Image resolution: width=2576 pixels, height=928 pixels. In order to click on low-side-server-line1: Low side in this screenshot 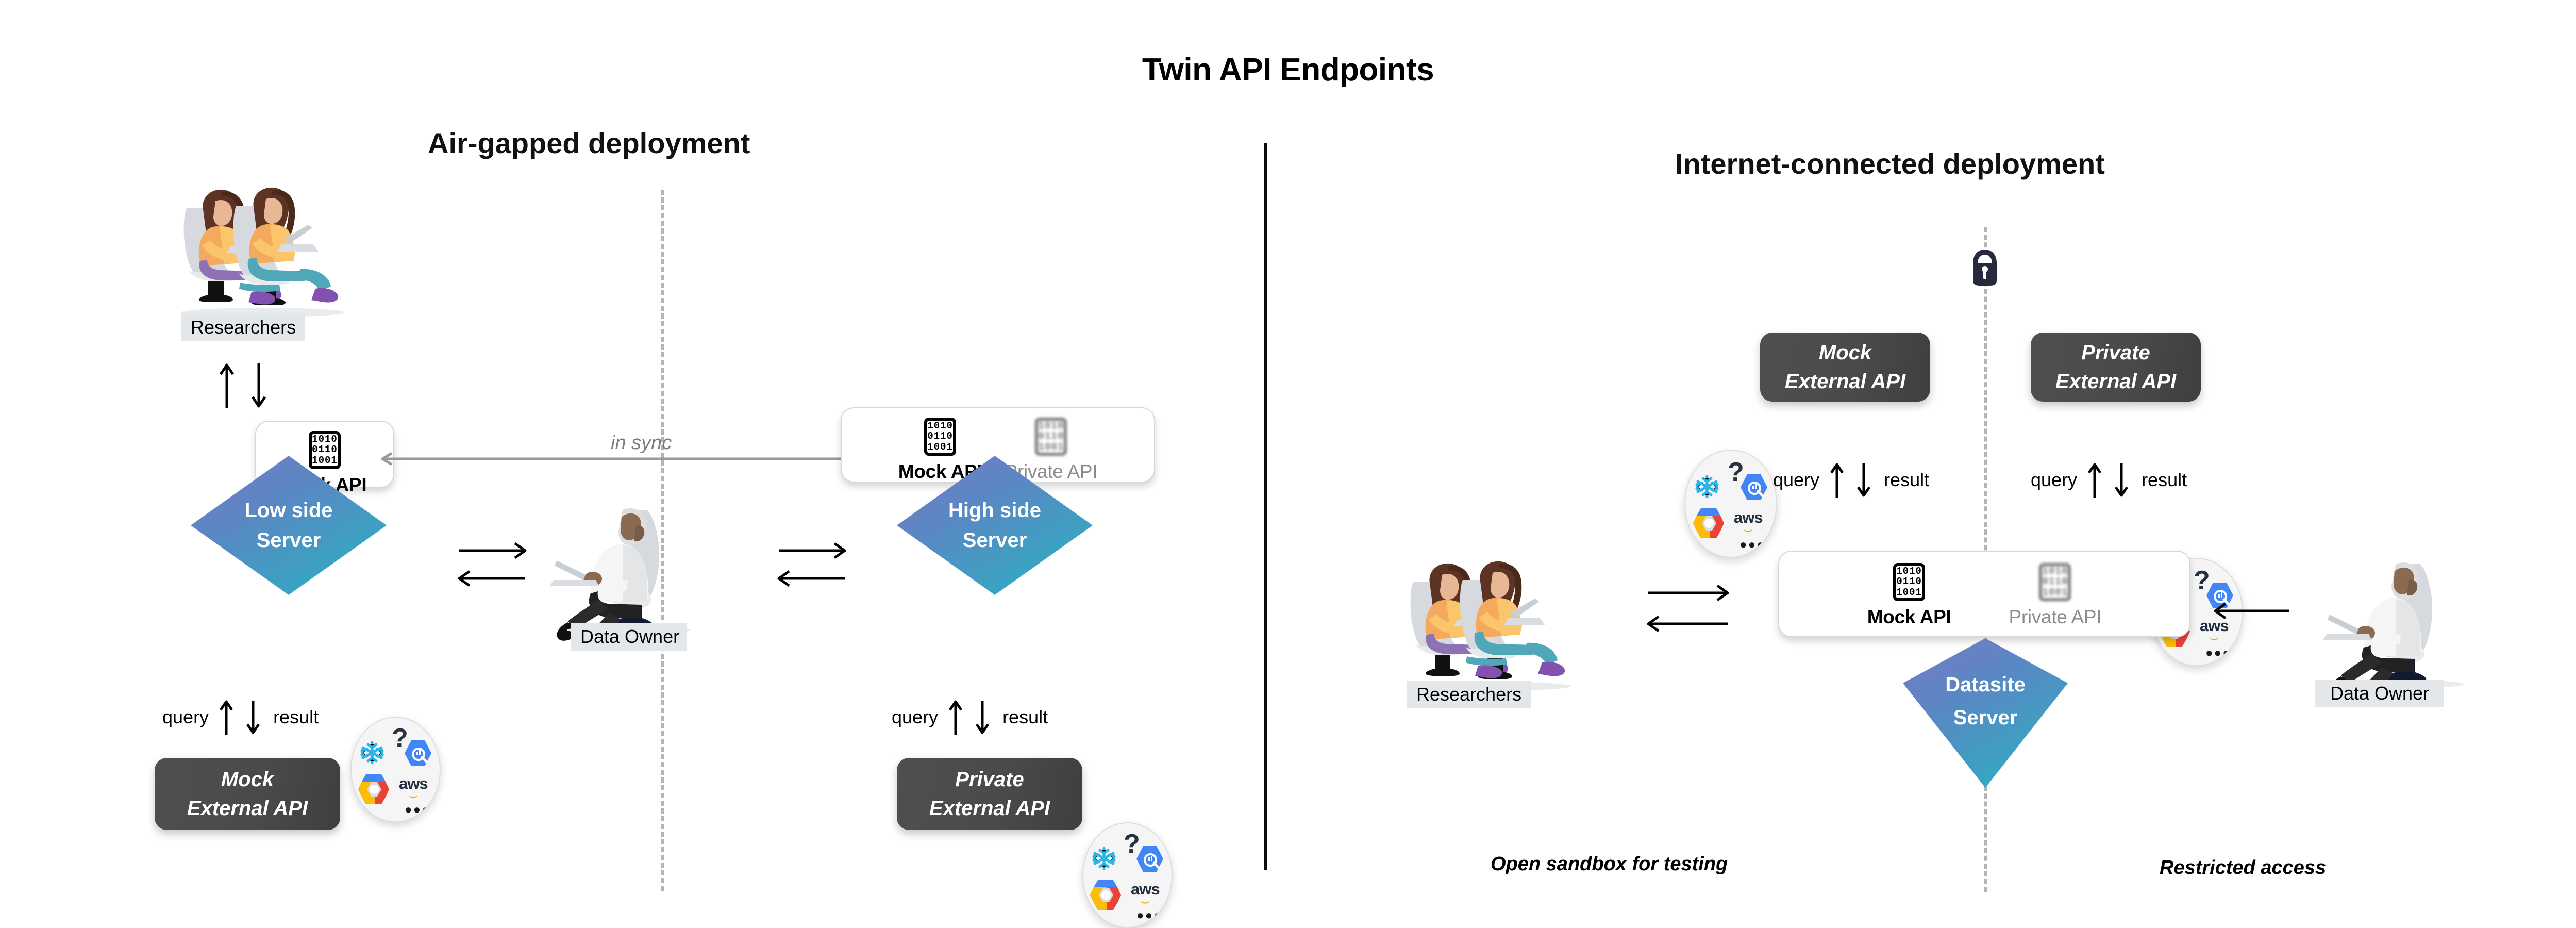, I will do `click(288, 510)`.